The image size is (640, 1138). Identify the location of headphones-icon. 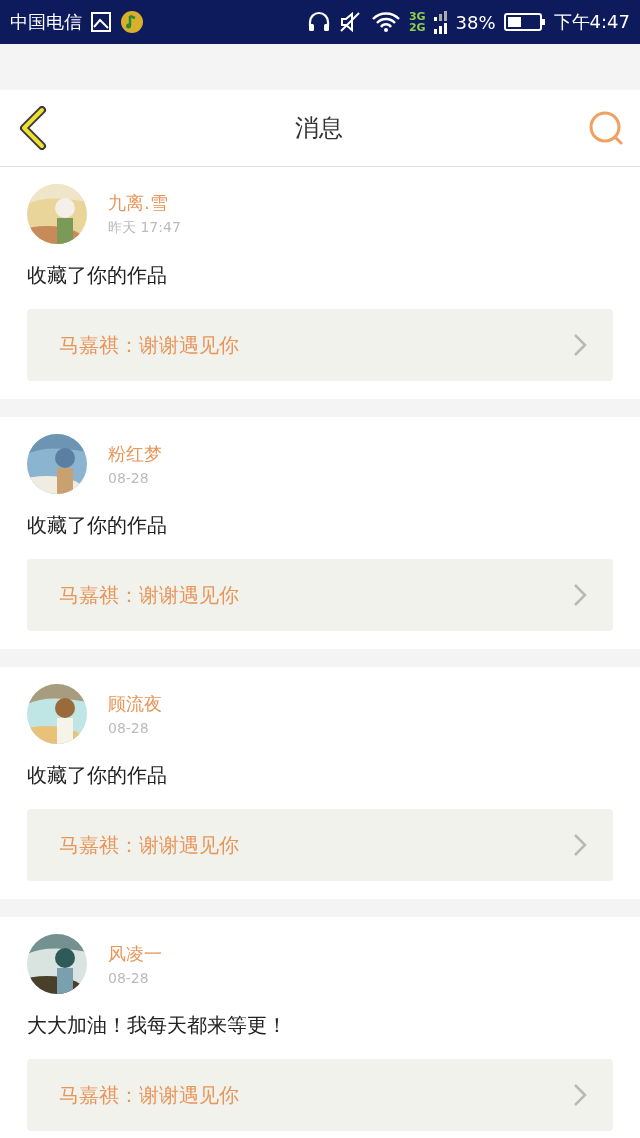
(318, 22).